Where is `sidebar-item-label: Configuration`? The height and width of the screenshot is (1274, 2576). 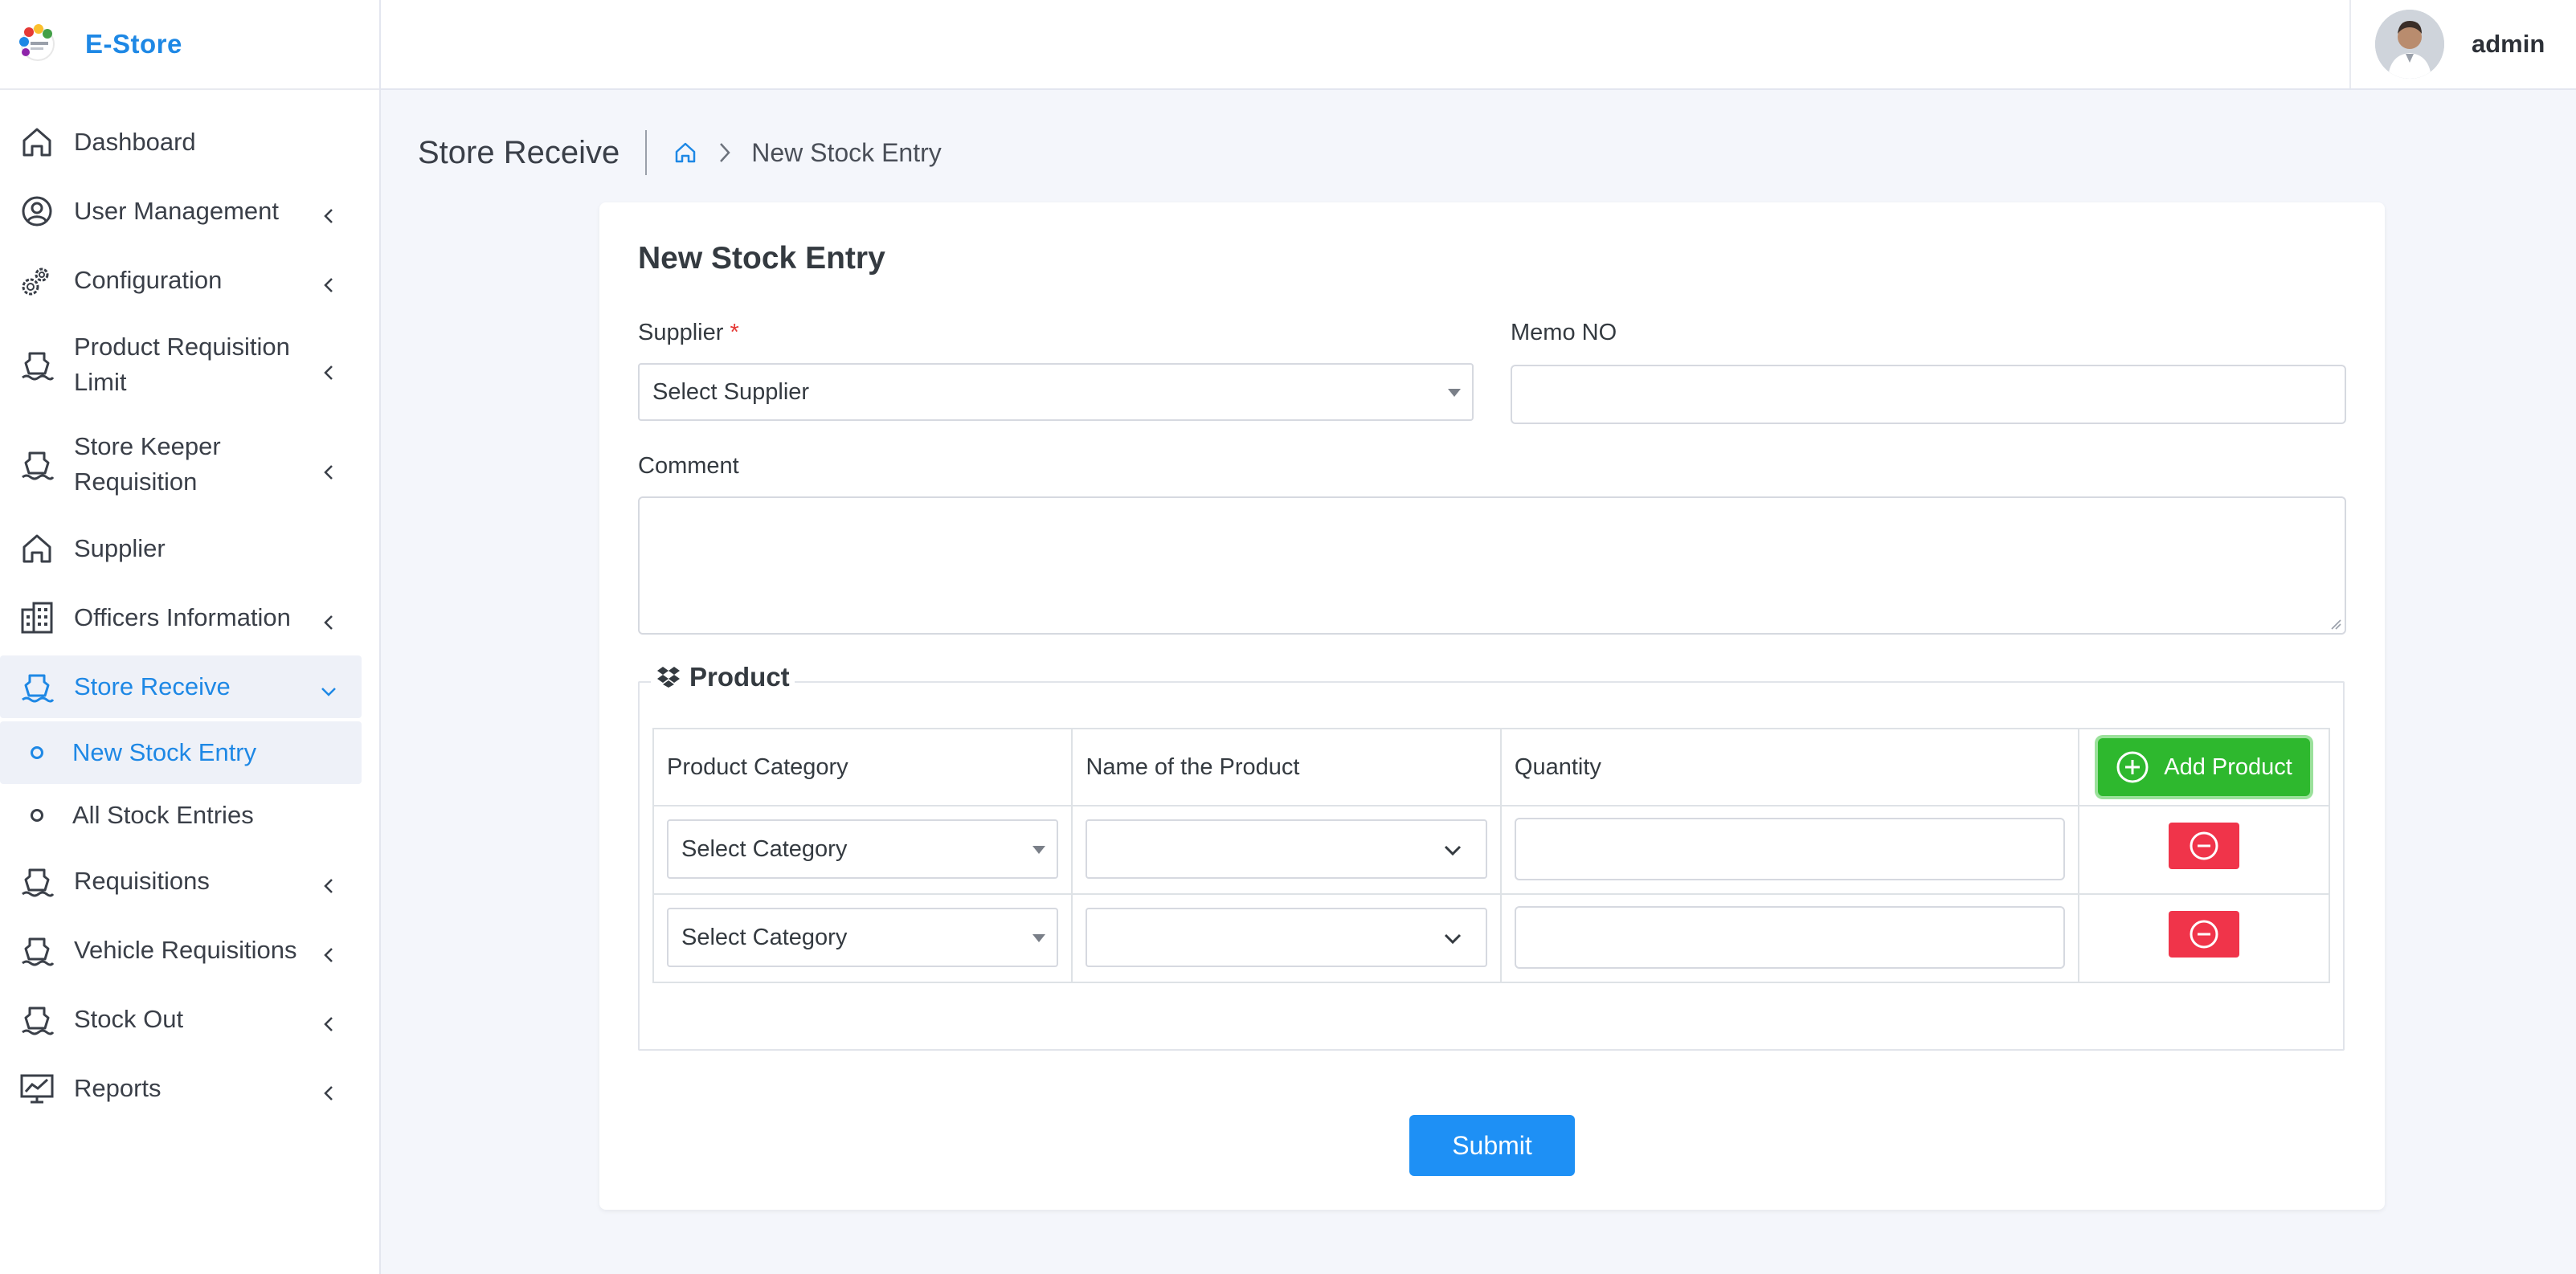 sidebar-item-label: Configuration is located at coordinates (149, 280).